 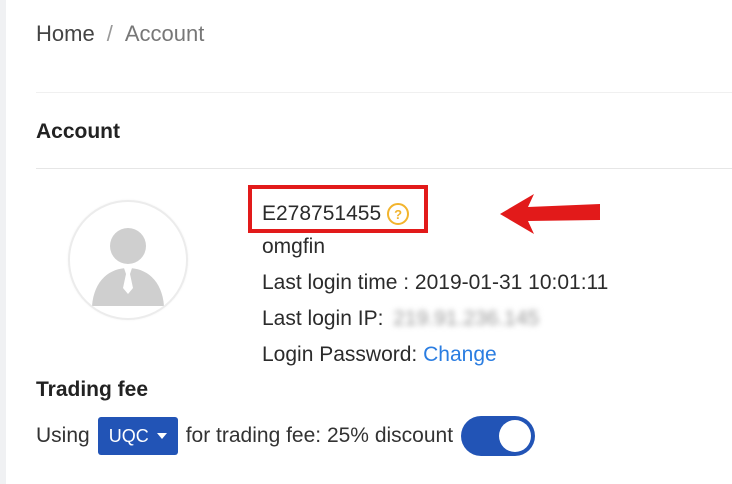 I want to click on last-login-time-label: Last login time :, so click(x=336, y=282).